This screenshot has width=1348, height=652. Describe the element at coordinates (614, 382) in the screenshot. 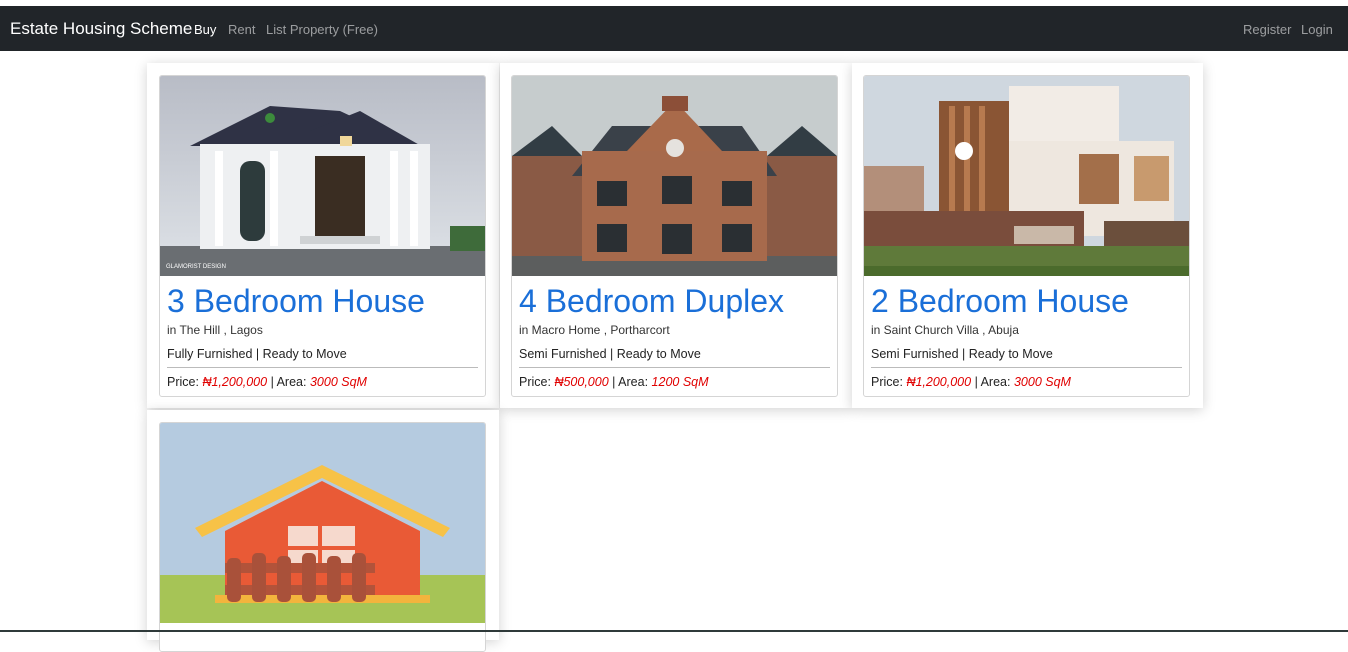

I see `listing-price-line: Price: ₦500,000 | Area: 1200 SqM` at that location.